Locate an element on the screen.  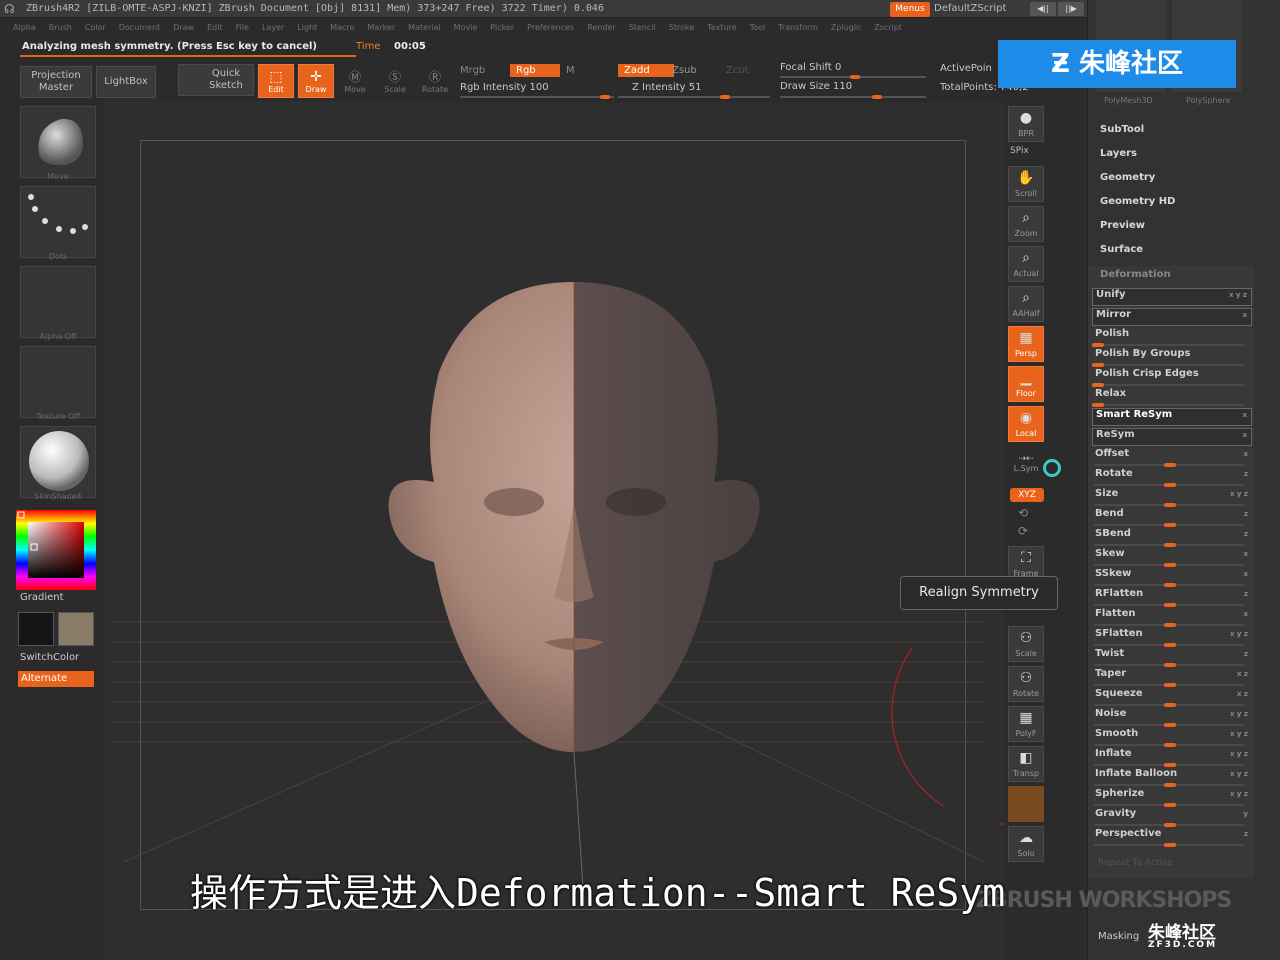
menu-movie: Movie is located at coordinates (466, 28).